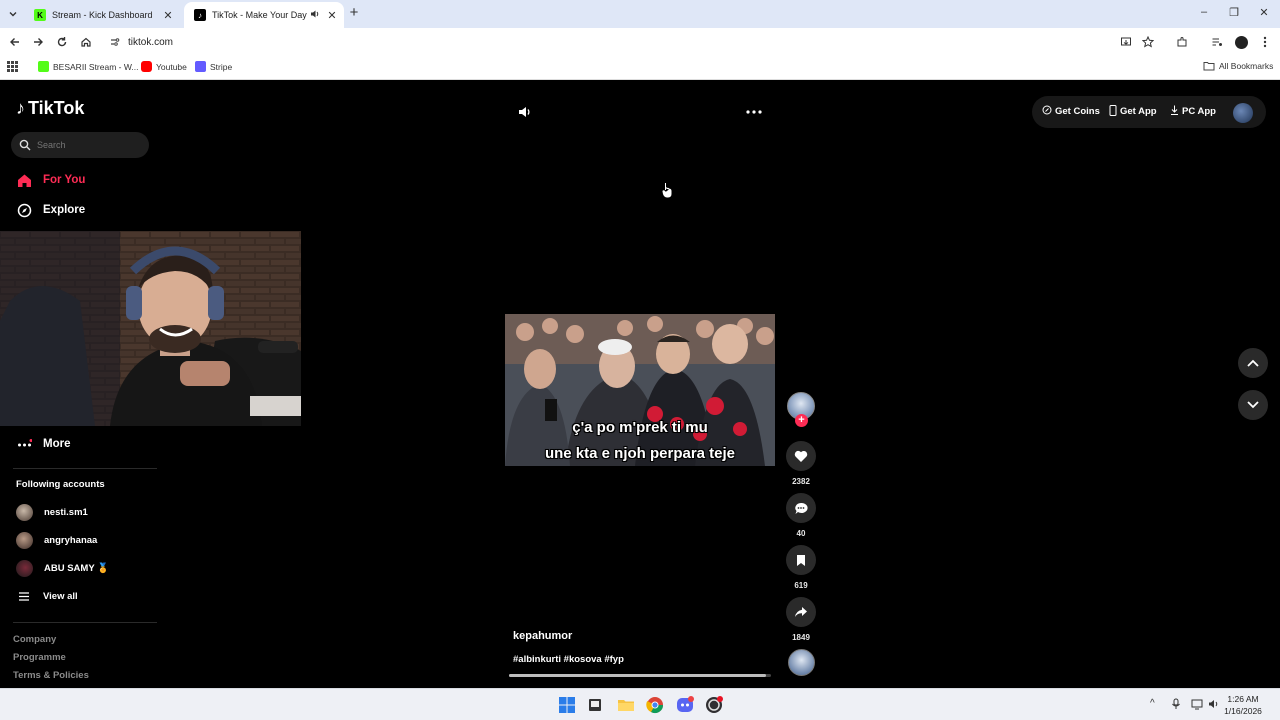 The height and width of the screenshot is (720, 1280). What do you see at coordinates (801, 420) in the screenshot?
I see `follow-plus-icon: +` at bounding box center [801, 420].